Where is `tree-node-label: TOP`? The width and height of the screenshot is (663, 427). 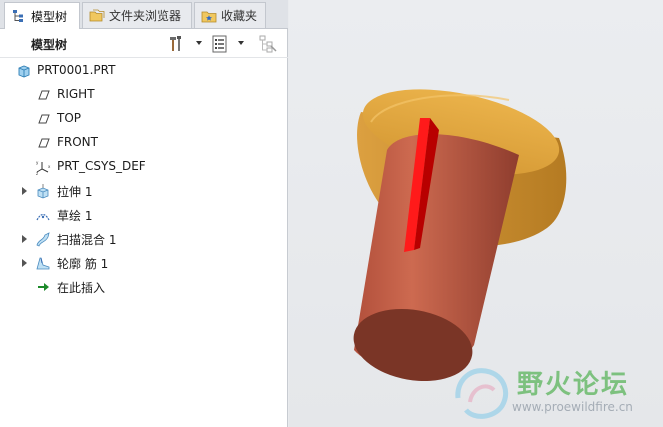 tree-node-label: TOP is located at coordinates (69, 118).